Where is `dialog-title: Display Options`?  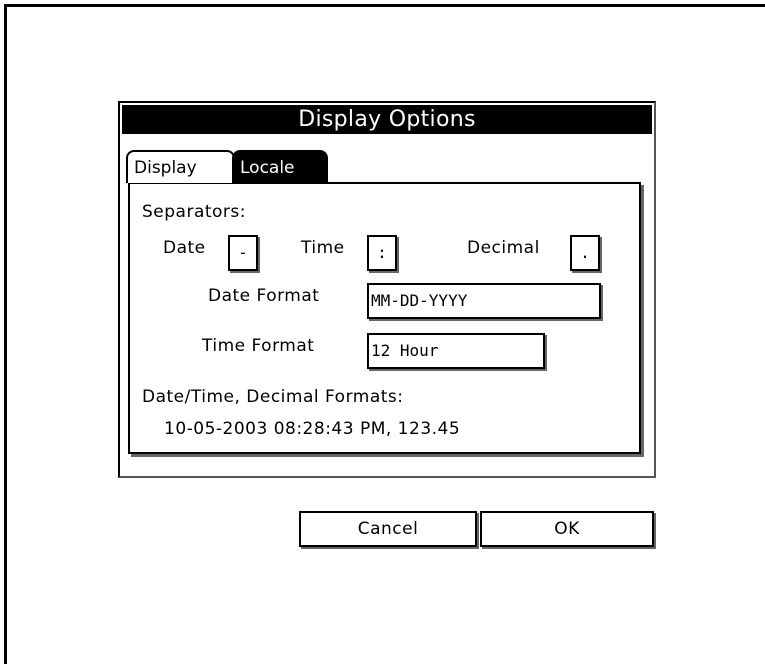 dialog-title: Display Options is located at coordinates (387, 119).